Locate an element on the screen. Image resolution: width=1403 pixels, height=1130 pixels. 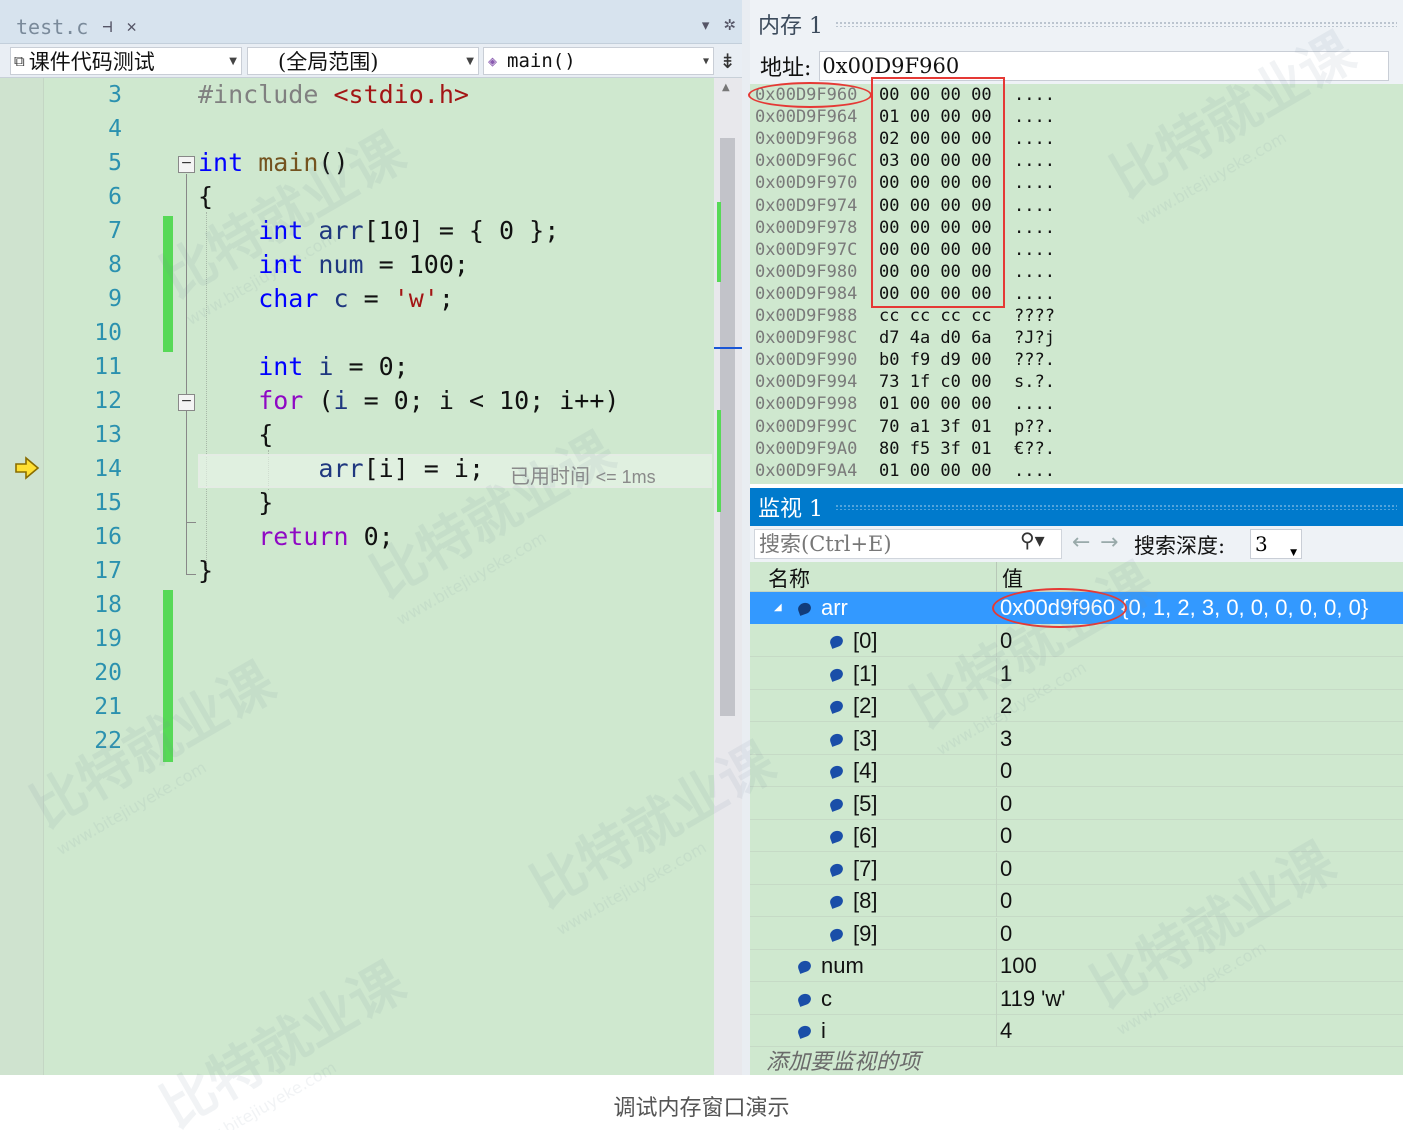
memory-chars: ???? is located at coordinates (1034, 316).